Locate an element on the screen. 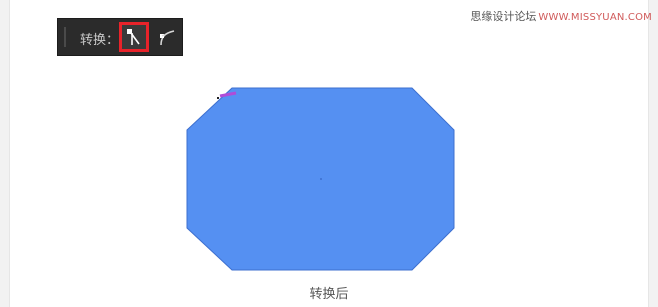 This screenshot has width=658, height=307. watermark-site-url: WWW.MISSYUAN.COM is located at coordinates (595, 17).